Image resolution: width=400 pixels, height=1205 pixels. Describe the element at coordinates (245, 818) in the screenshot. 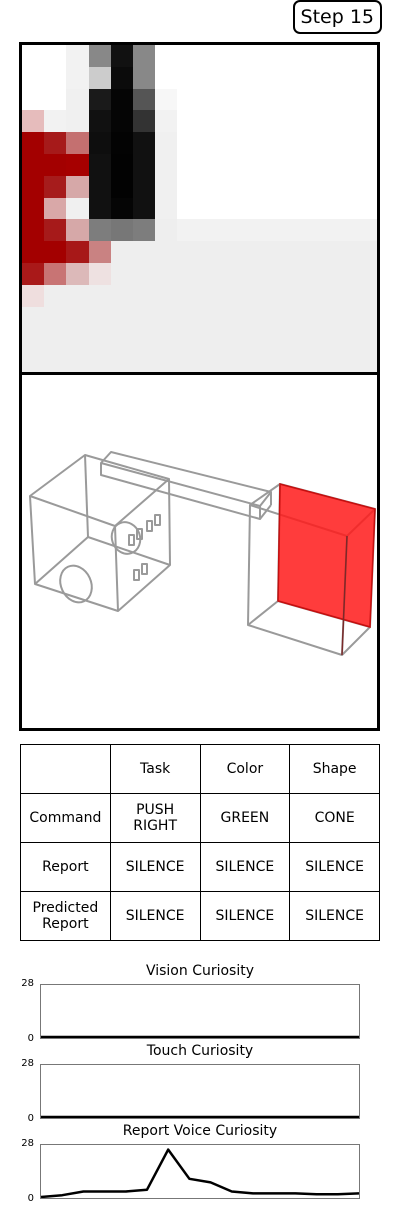

I see `table-cell: GREEN` at that location.